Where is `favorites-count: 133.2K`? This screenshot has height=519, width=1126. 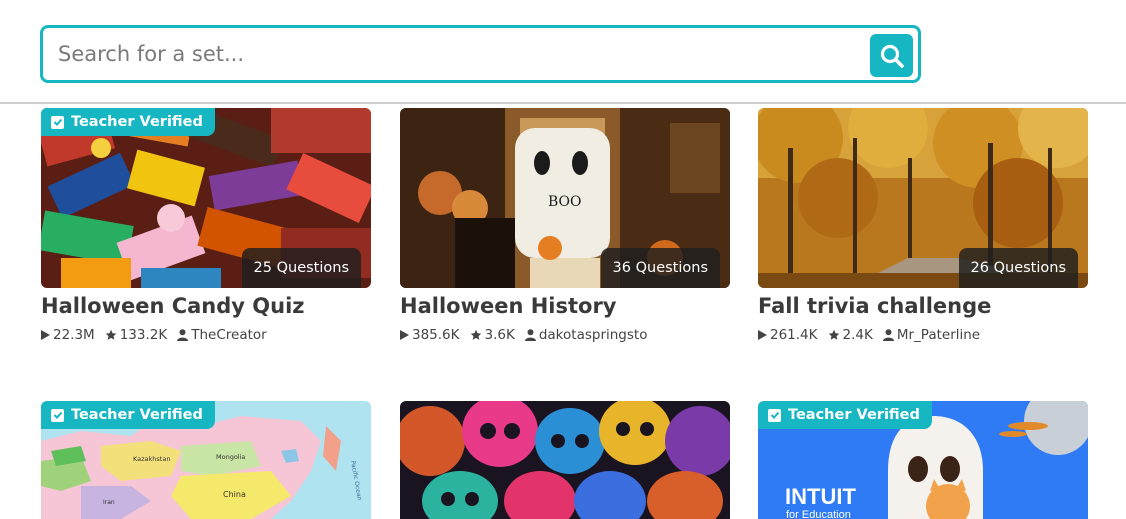 favorites-count: 133.2K is located at coordinates (143, 335).